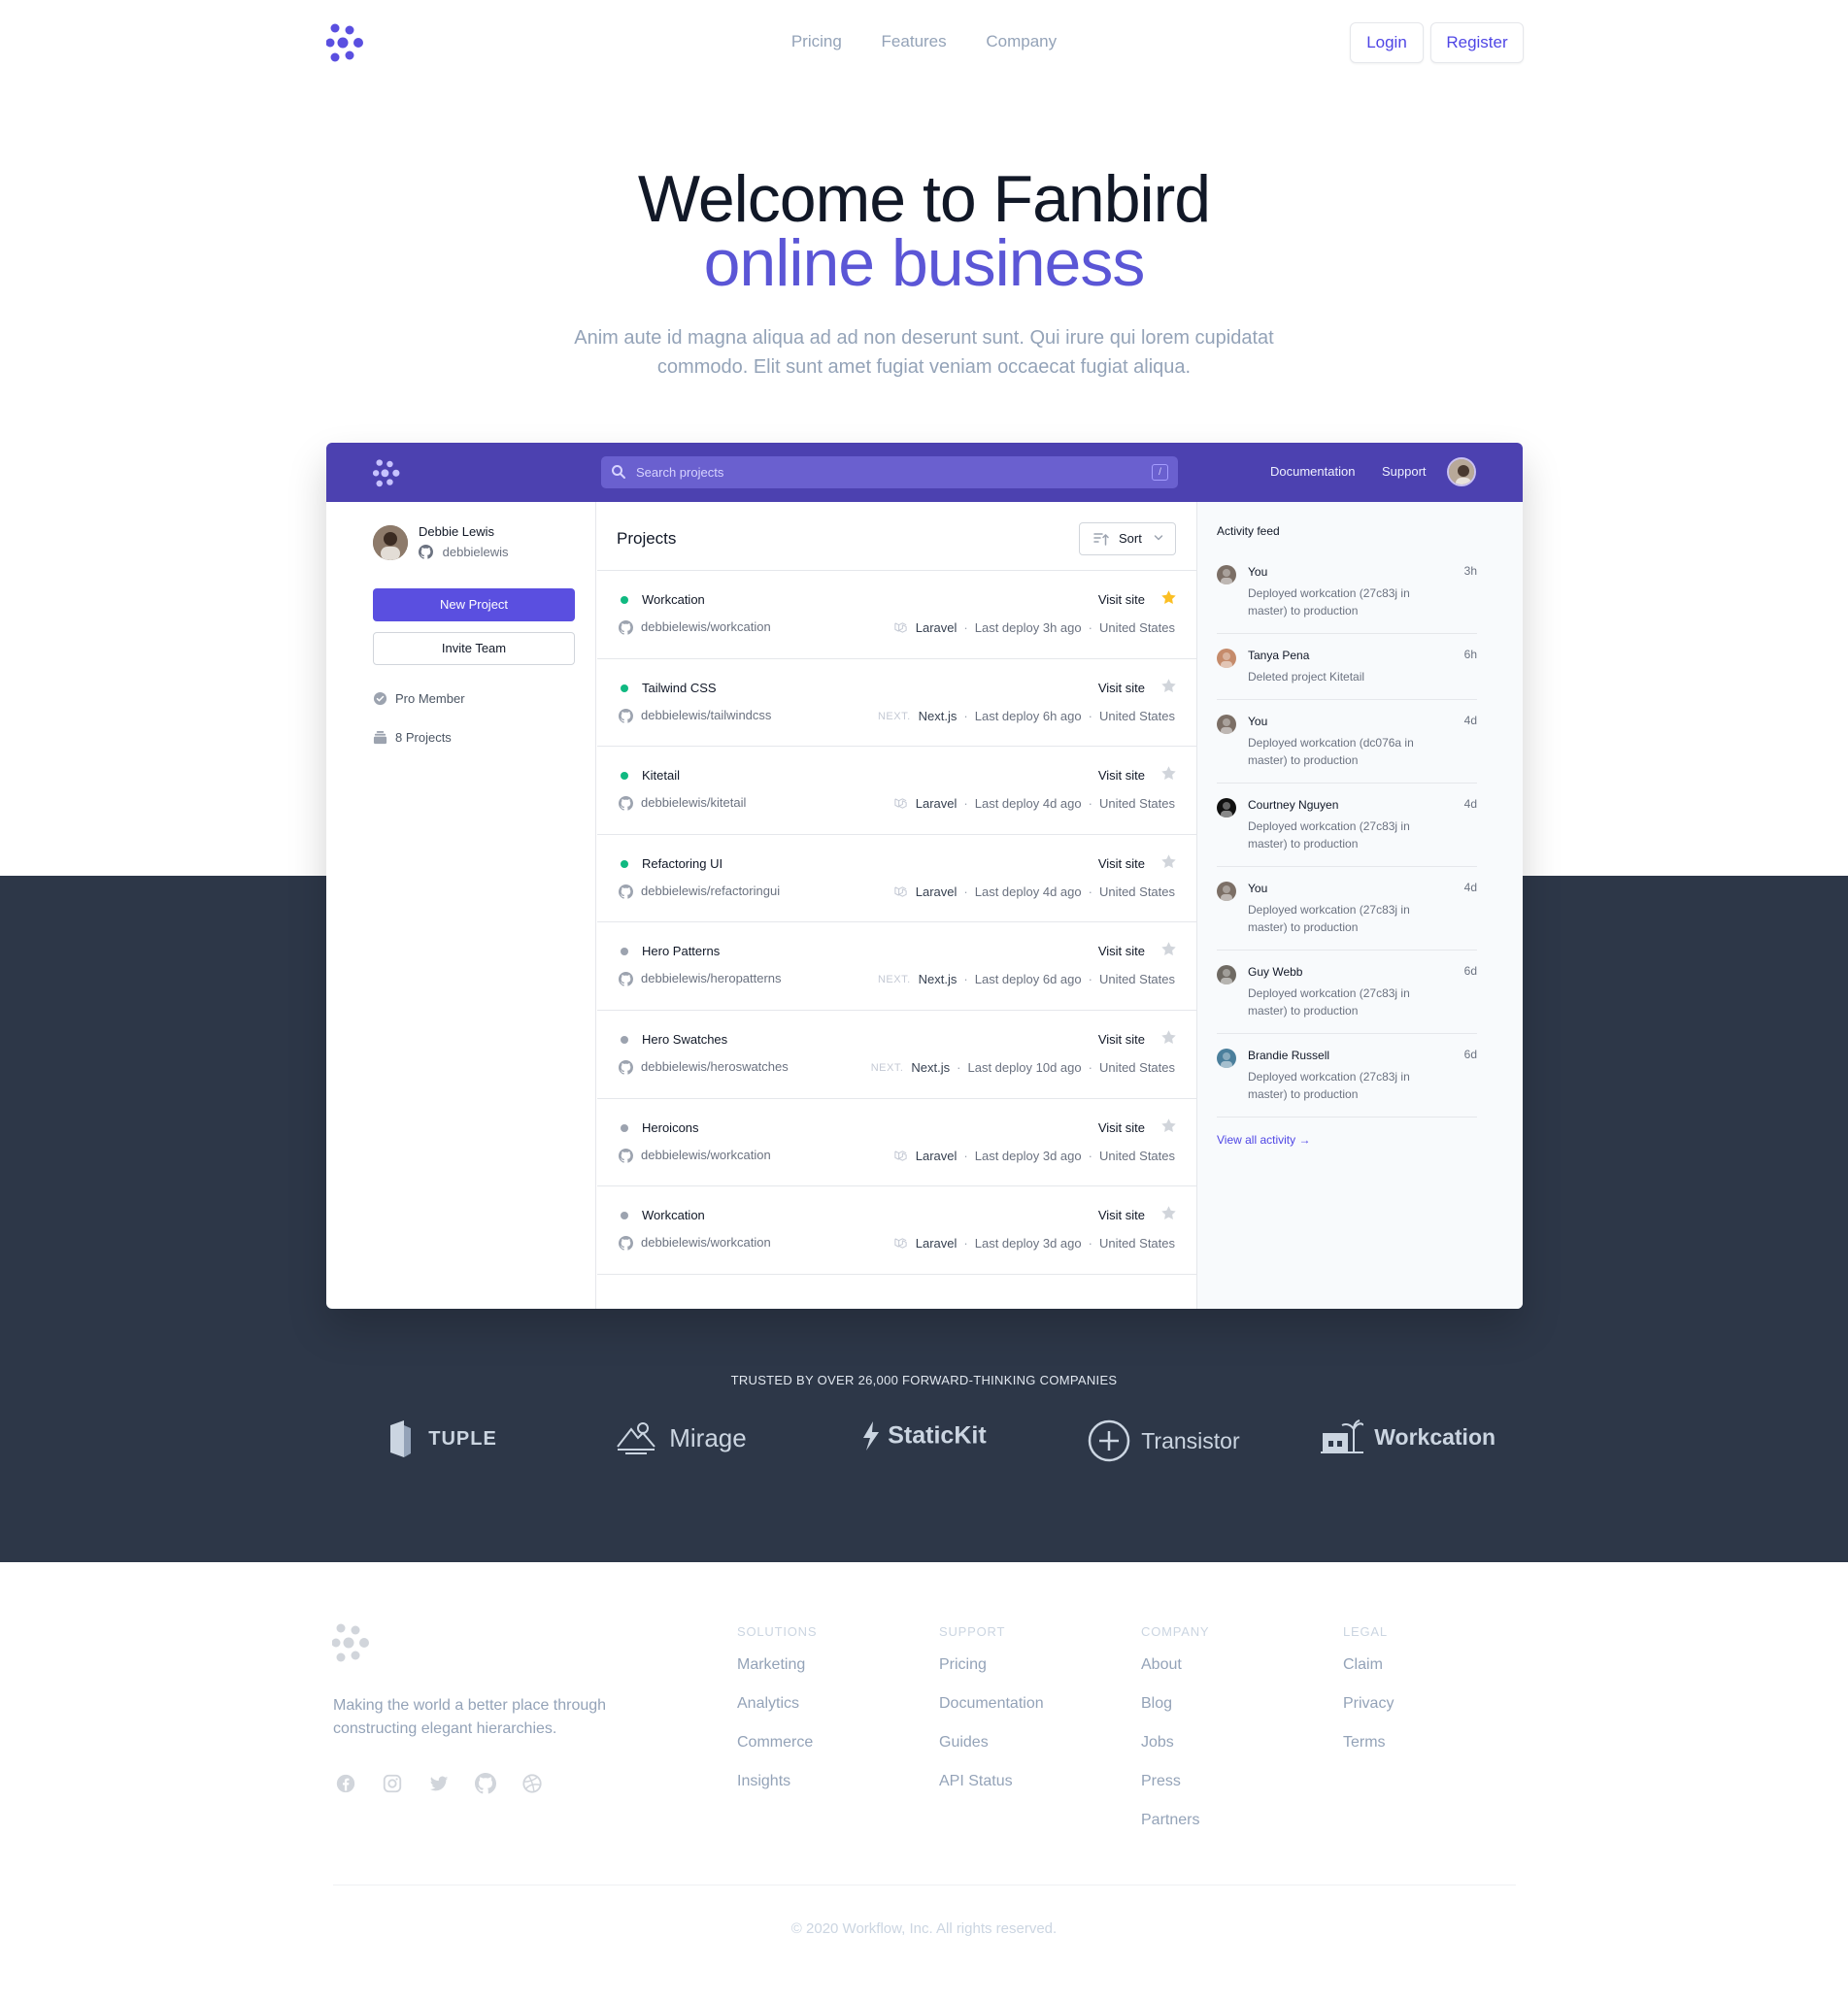 This screenshot has width=1848, height=2002. What do you see at coordinates (708, 1437) in the screenshot?
I see `logo-mirage-text: Mirage` at bounding box center [708, 1437].